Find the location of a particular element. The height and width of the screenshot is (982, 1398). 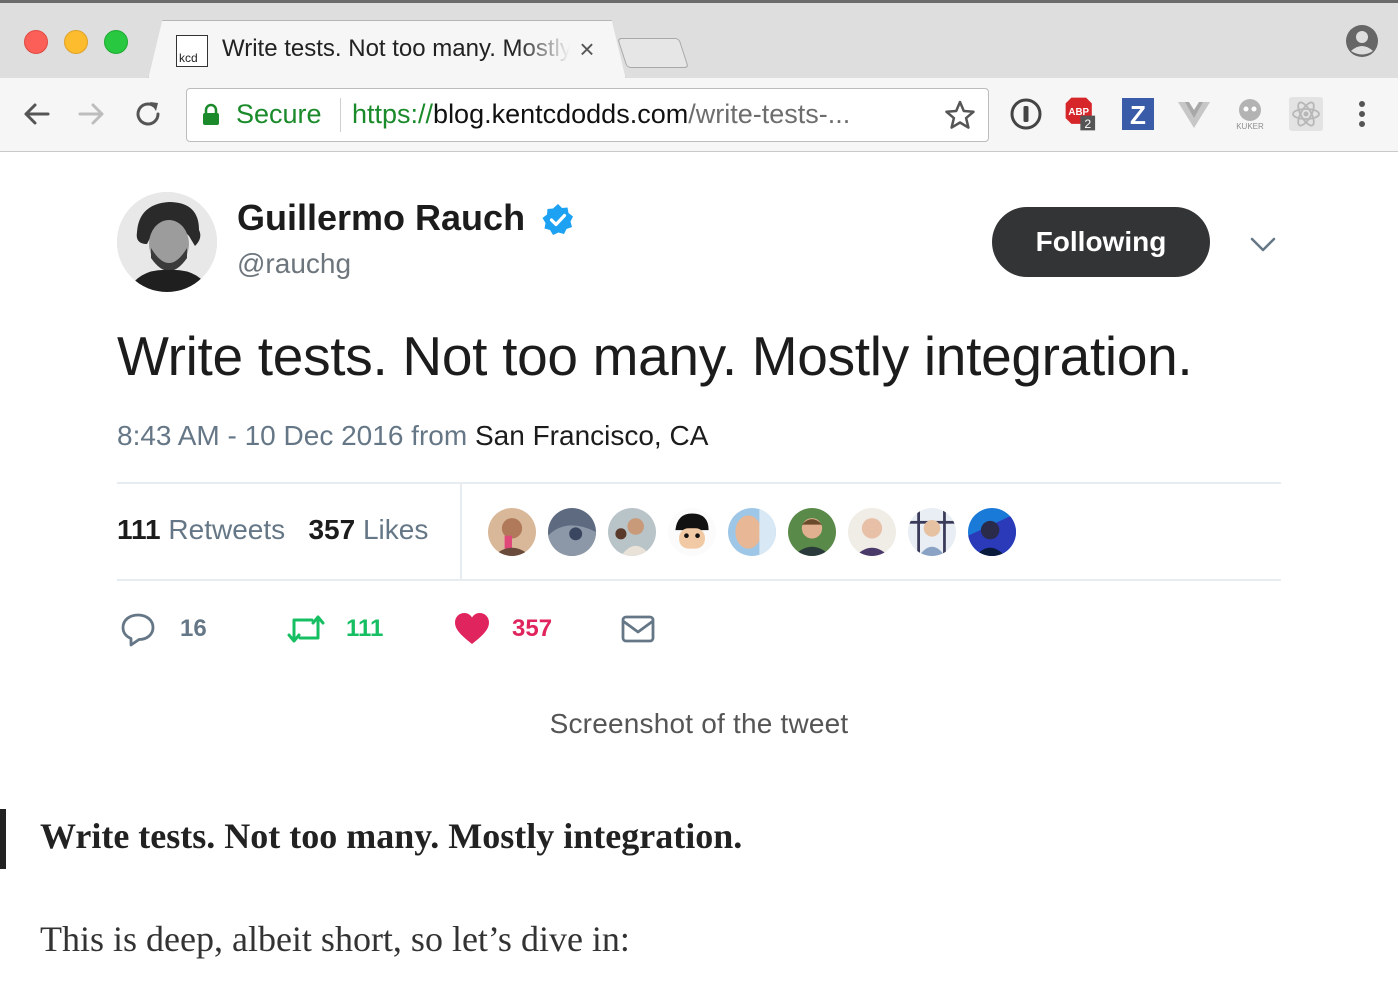

retweet-action: 111 is located at coordinates (341, 629).